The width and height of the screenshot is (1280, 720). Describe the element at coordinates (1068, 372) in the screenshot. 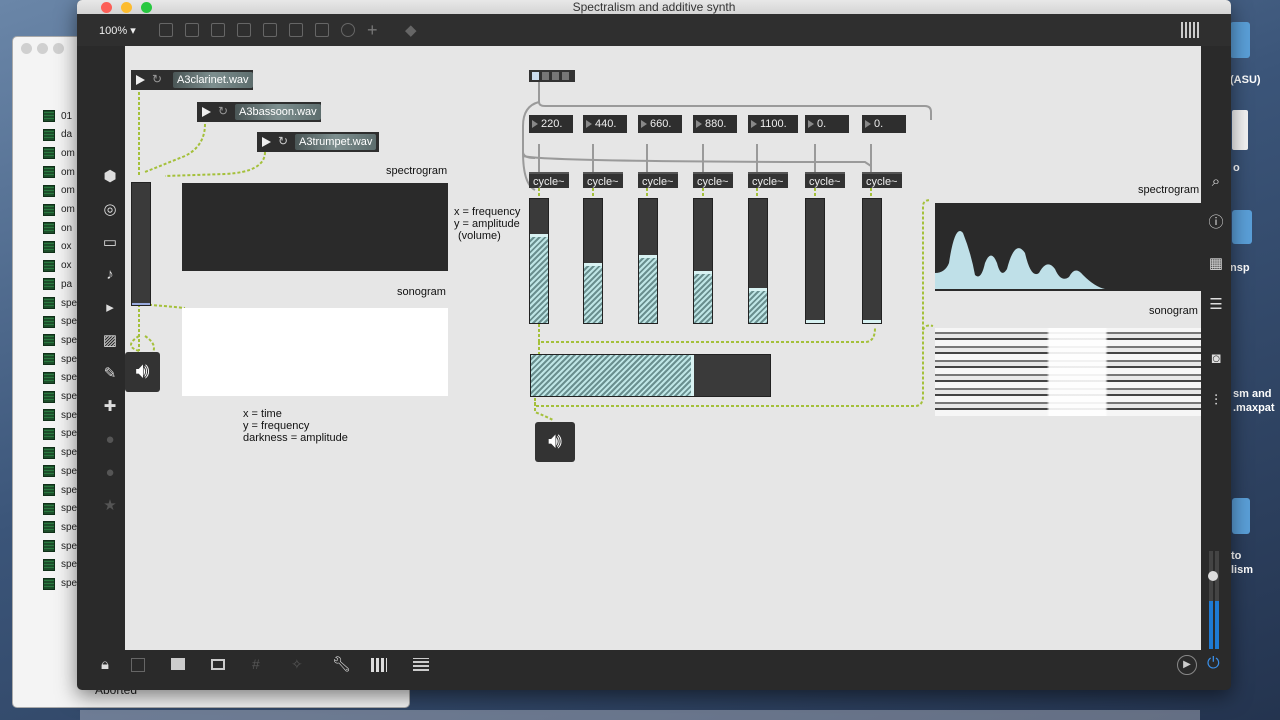

I see `sonogram-right-display` at that location.